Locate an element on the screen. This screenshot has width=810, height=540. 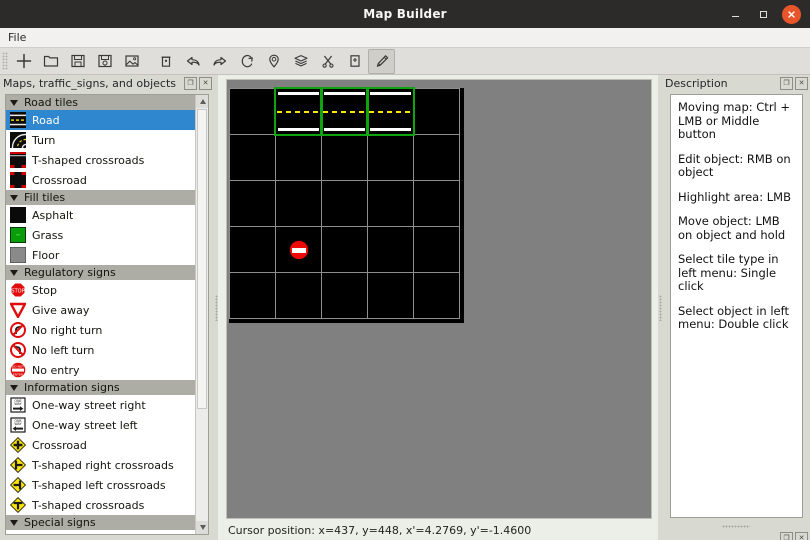
open-folder-icon is located at coordinates (50, 61).